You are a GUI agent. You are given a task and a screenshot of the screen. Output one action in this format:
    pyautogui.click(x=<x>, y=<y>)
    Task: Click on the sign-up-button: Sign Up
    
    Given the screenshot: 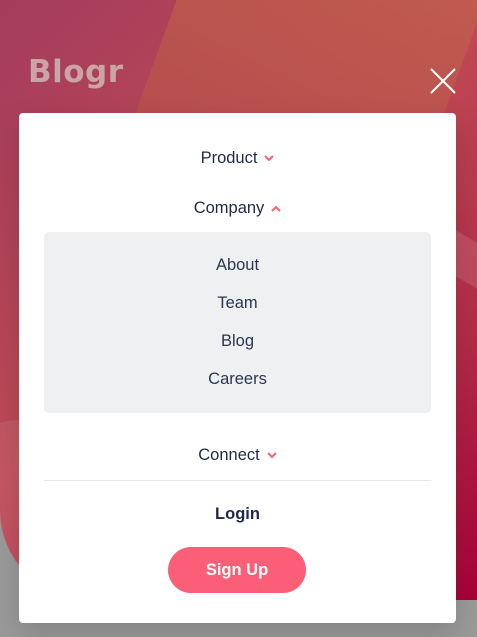 What is the action you would take?
    pyautogui.click(x=237, y=570)
    